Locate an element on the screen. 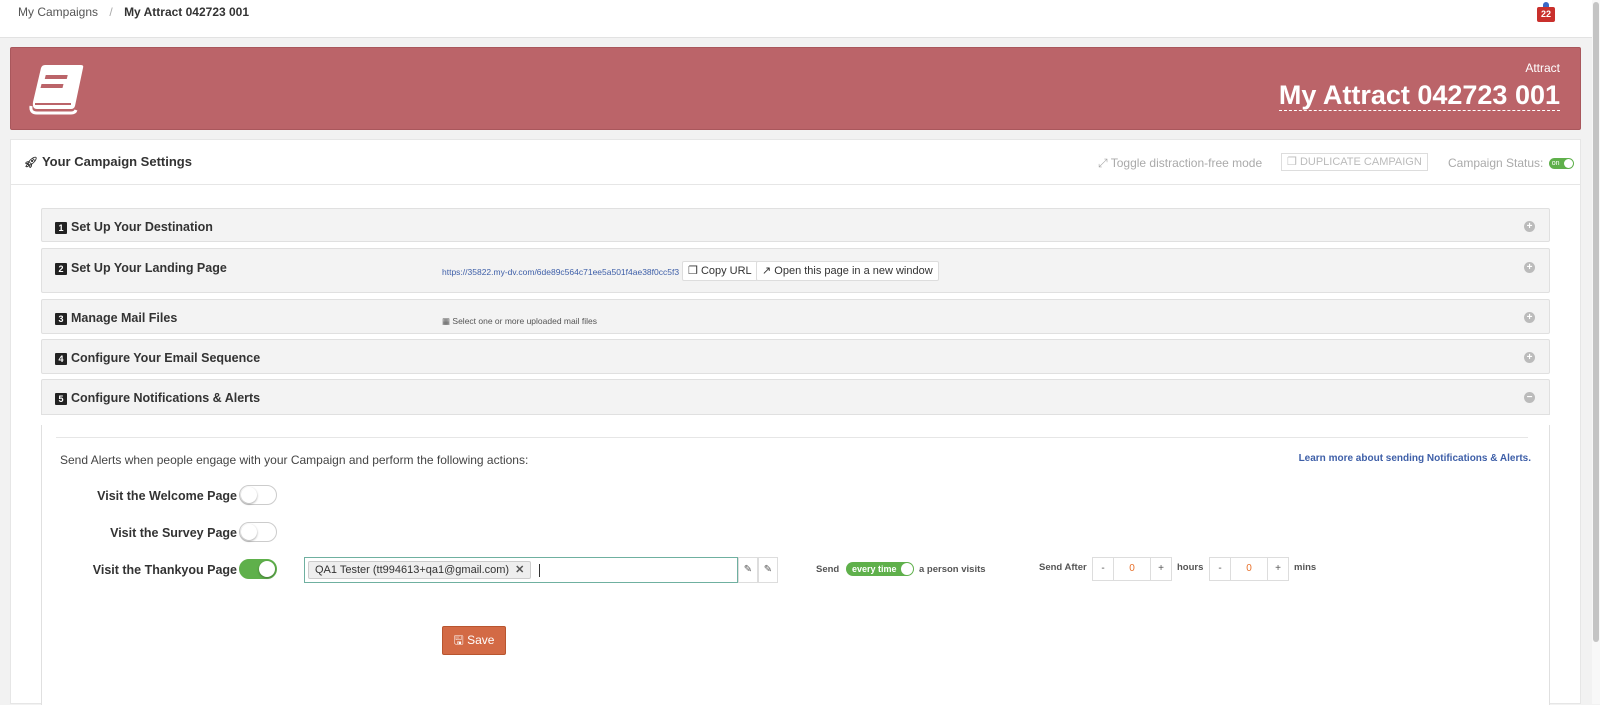 The width and height of the screenshot is (1600, 705). mins-value: 0 is located at coordinates (1249, 569).